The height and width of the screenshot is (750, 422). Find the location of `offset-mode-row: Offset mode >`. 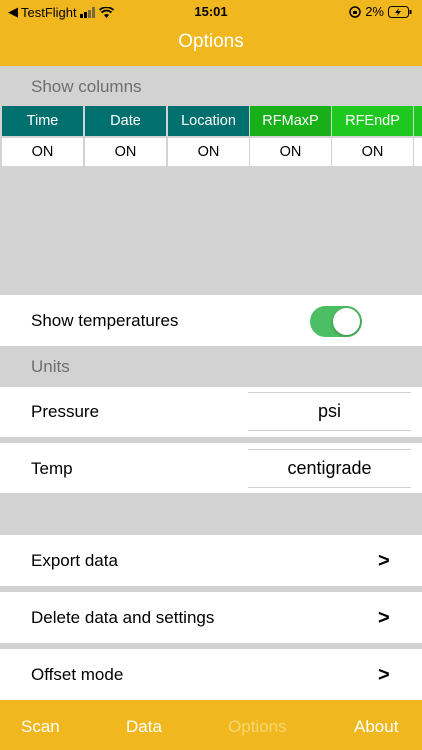

offset-mode-row: Offset mode > is located at coordinates (211, 674).